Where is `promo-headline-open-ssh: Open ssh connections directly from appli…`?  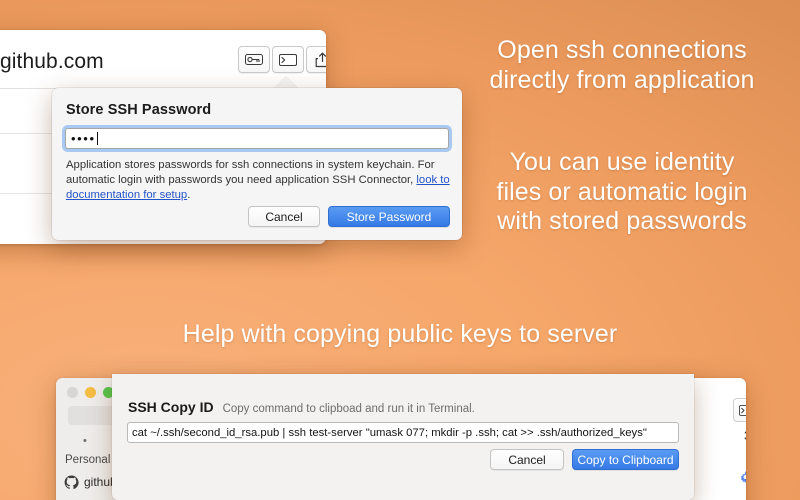
promo-headline-open-ssh: Open ssh connections directly from appli… is located at coordinates (622, 65).